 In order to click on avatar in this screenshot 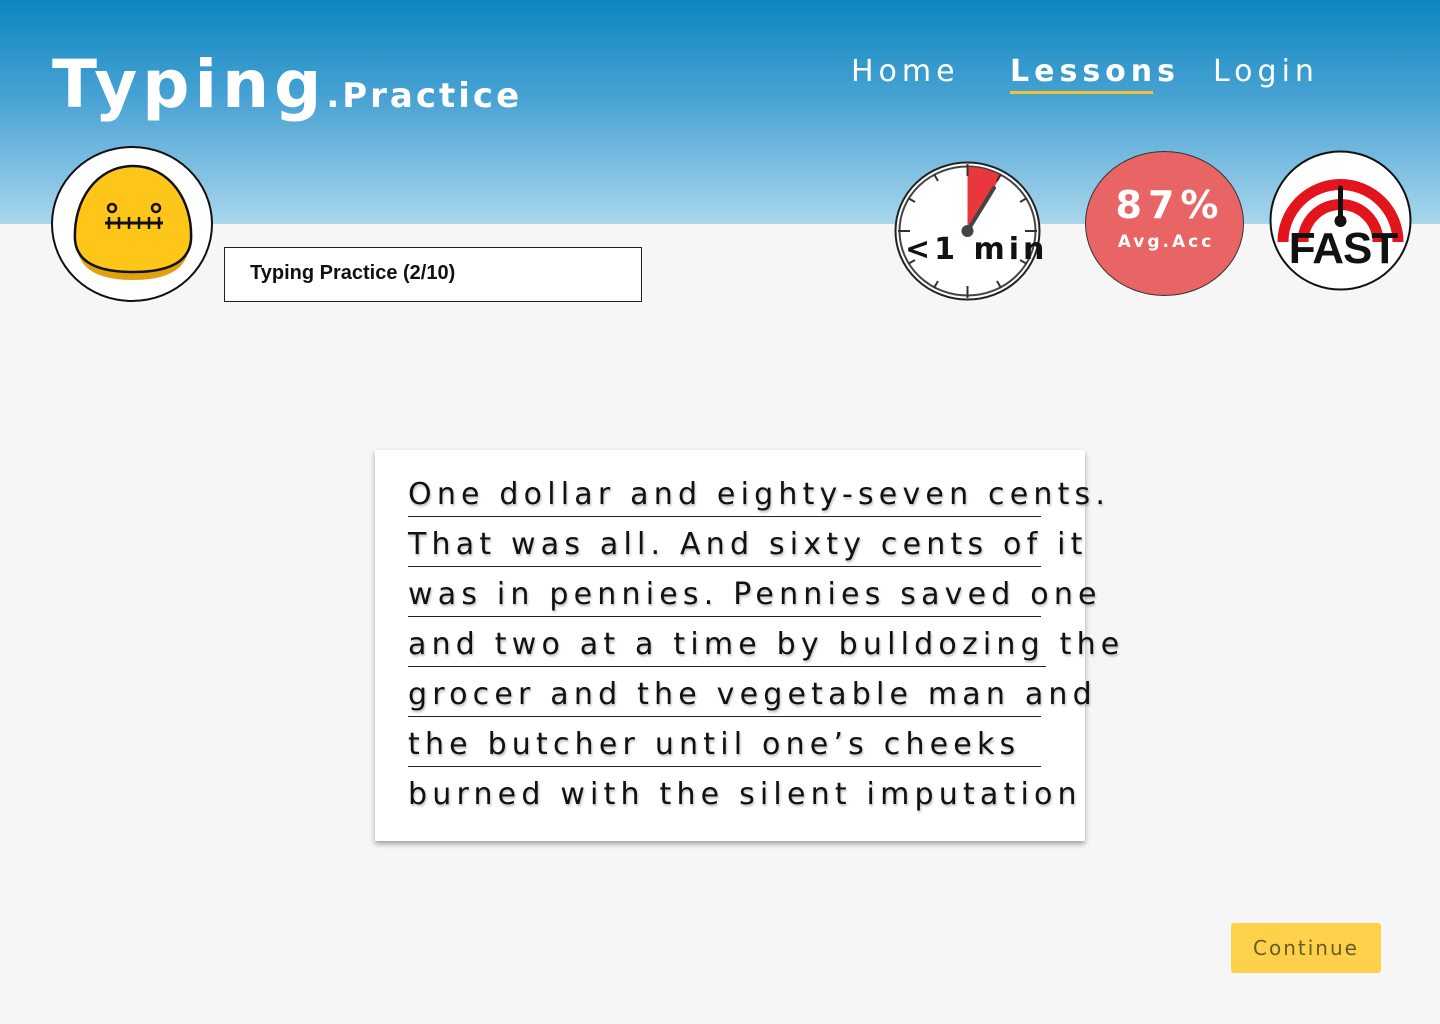, I will do `click(132, 224)`.